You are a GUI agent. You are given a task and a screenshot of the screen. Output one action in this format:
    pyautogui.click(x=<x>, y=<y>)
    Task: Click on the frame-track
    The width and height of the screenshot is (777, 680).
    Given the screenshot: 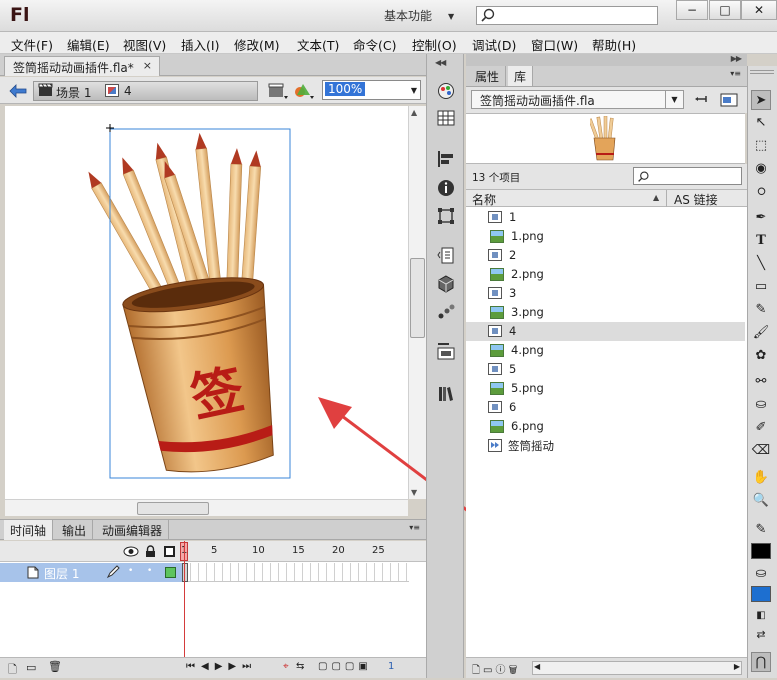 What is the action you would take?
    pyautogui.click(x=296, y=572)
    